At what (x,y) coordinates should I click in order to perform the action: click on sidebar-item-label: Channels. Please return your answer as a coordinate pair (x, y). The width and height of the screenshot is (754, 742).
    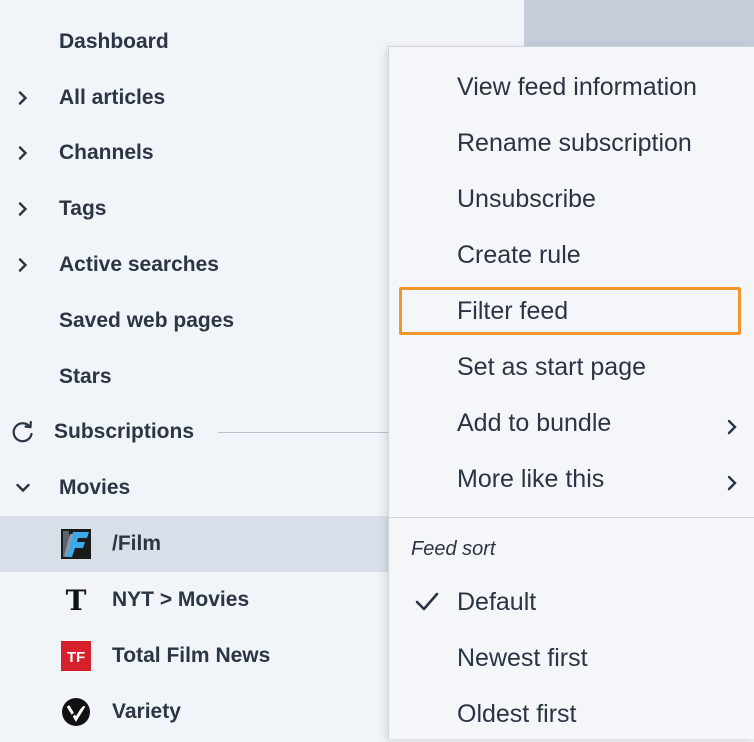
    Looking at the image, I should click on (106, 152).